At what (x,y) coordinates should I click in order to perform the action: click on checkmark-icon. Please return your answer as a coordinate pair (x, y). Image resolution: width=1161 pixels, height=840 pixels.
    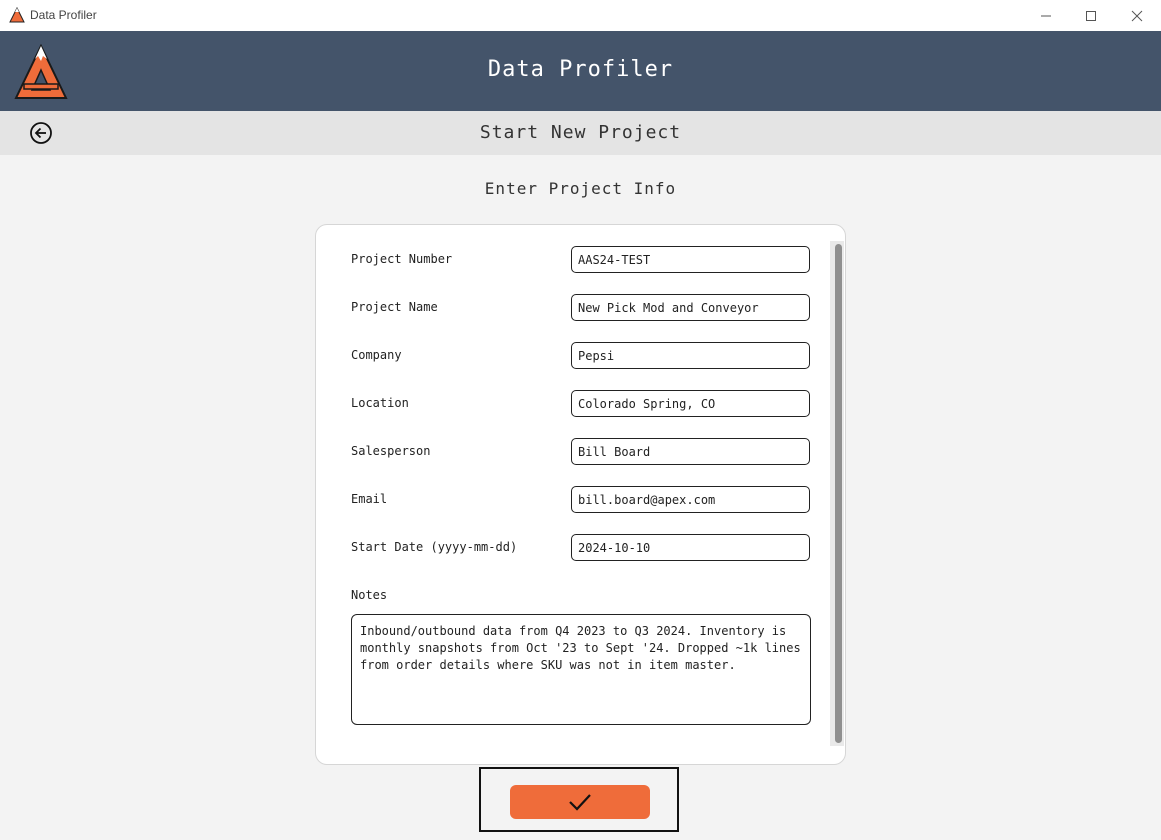
    Looking at the image, I should click on (580, 802).